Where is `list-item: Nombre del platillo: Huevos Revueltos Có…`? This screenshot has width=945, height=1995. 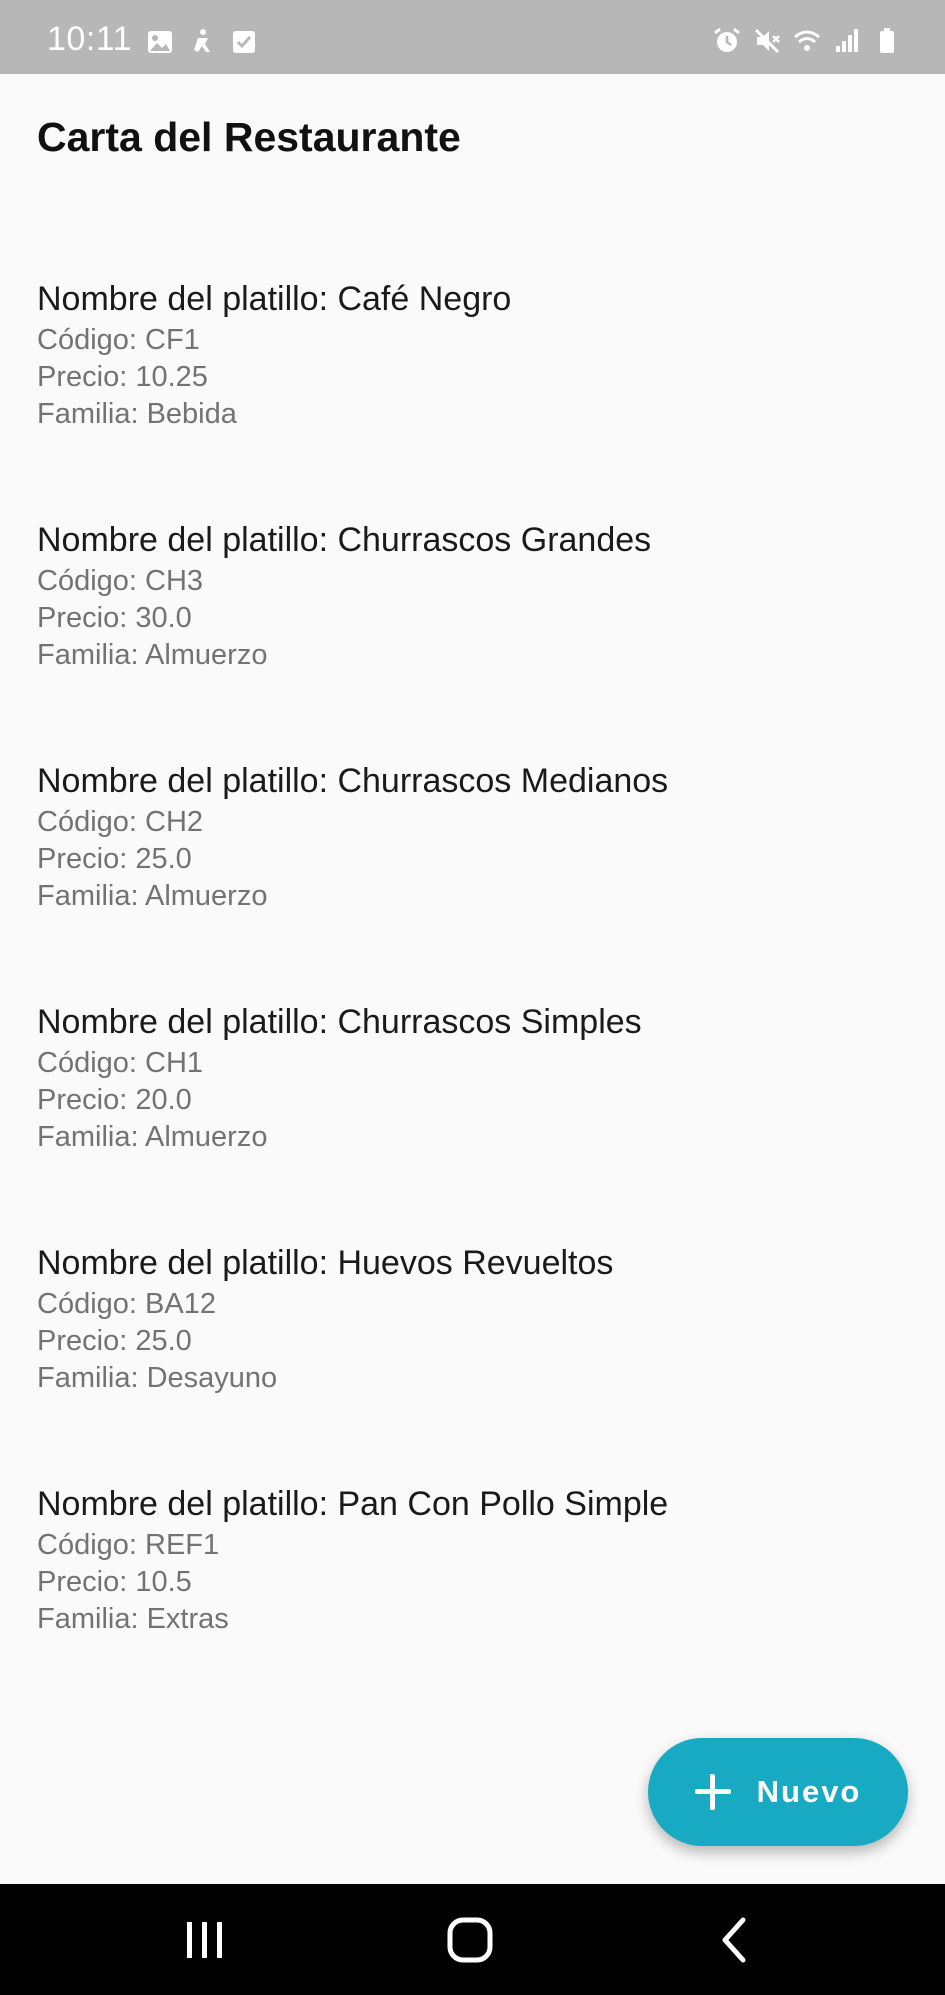 list-item: Nombre del platillo: Huevos Revueltos Có… is located at coordinates (467, 1360).